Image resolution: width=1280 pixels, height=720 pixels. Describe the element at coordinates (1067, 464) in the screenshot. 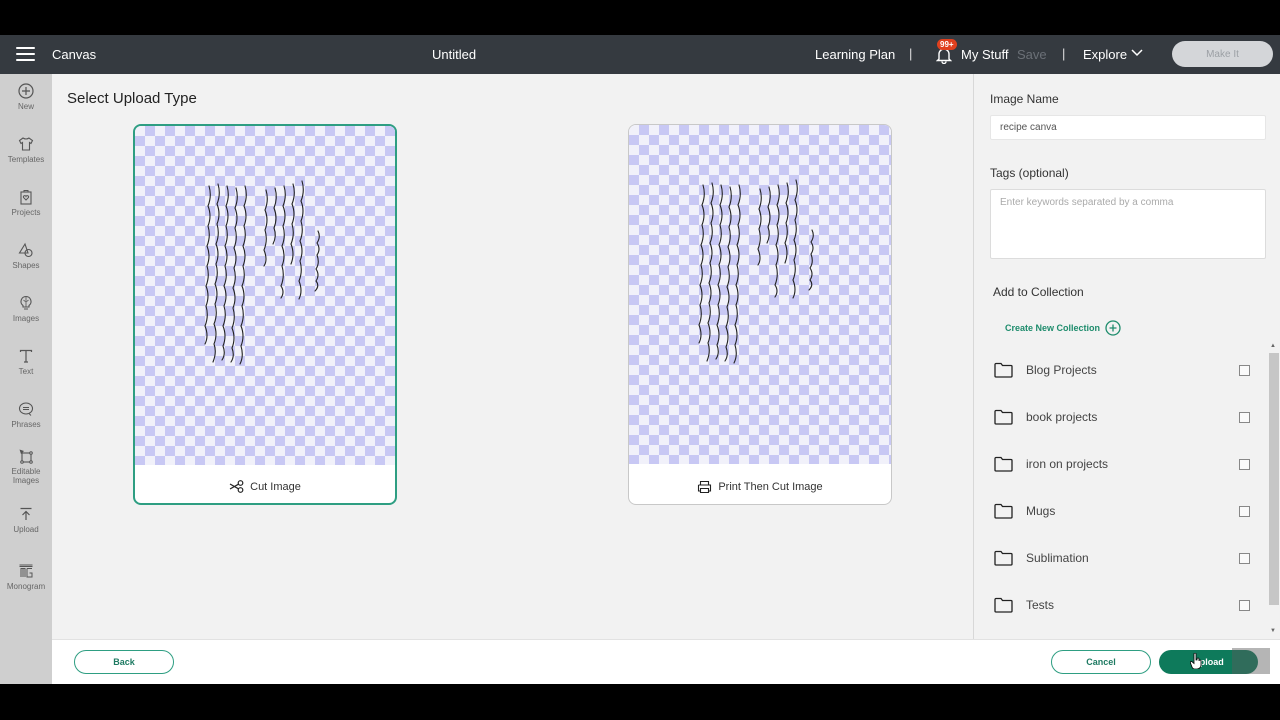

I see `collection-name: iron on projects` at that location.